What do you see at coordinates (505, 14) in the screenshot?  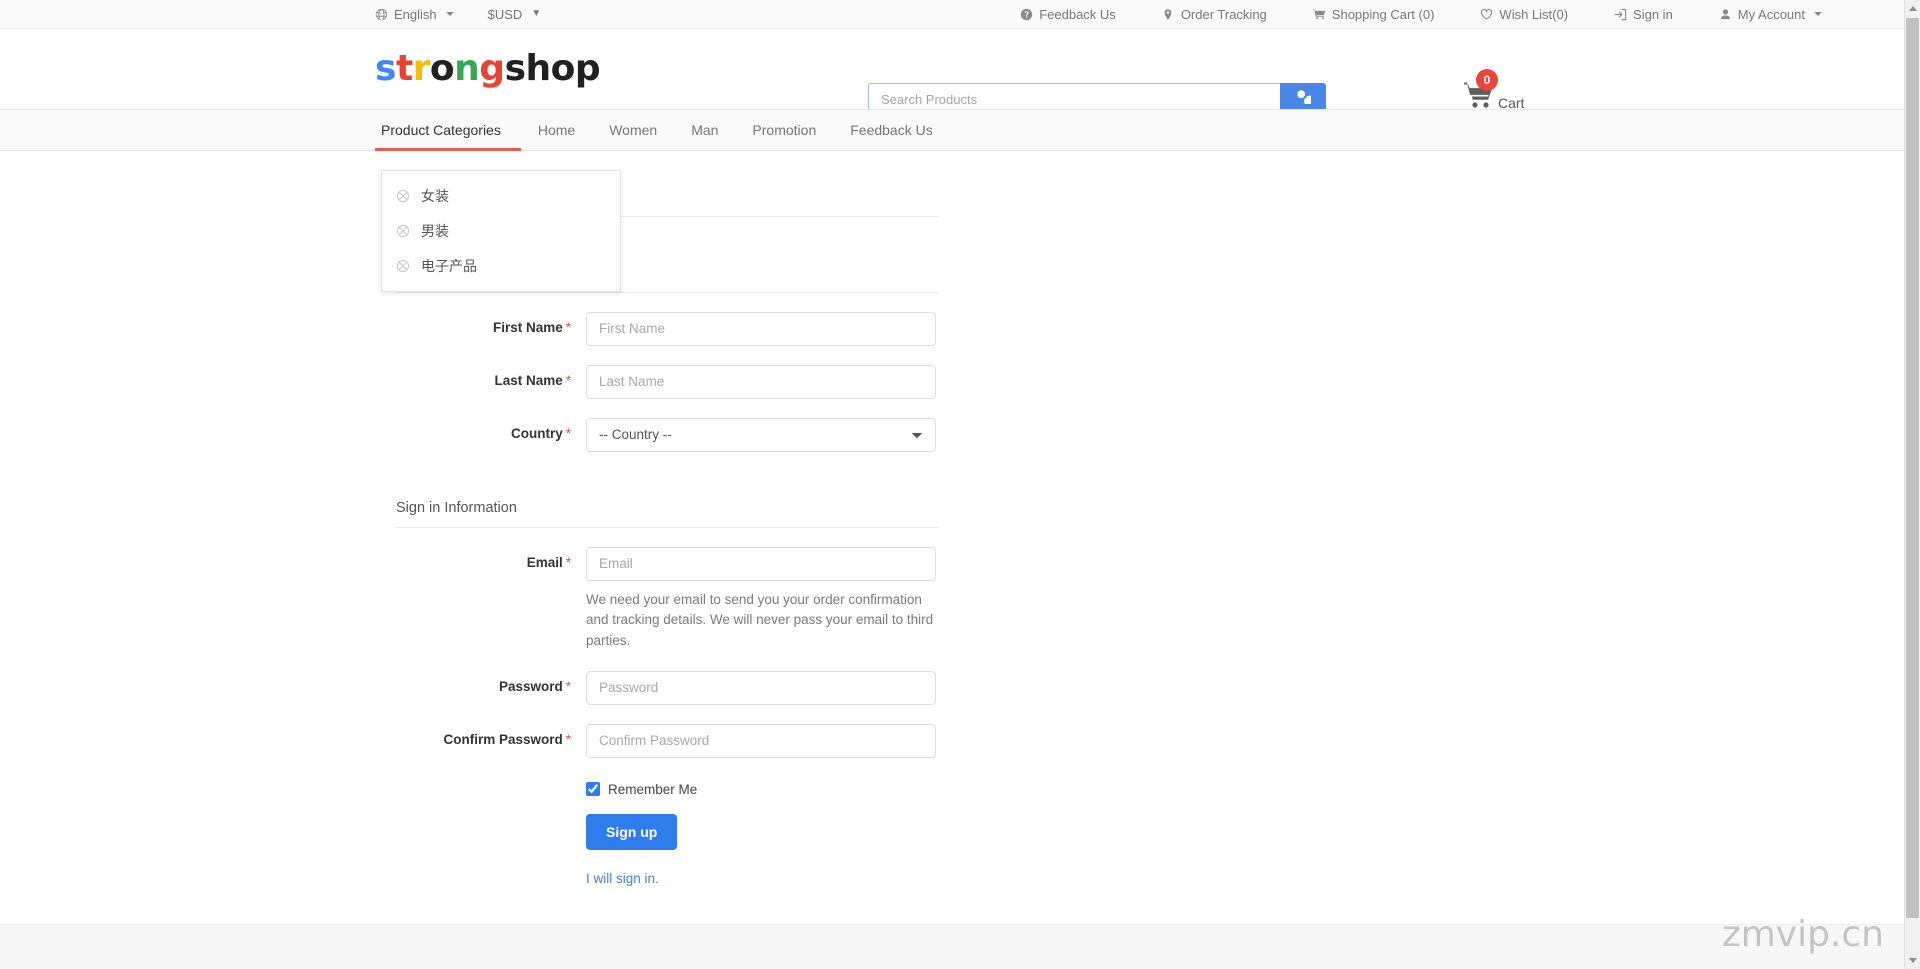 I see `currency-label: $USD` at bounding box center [505, 14].